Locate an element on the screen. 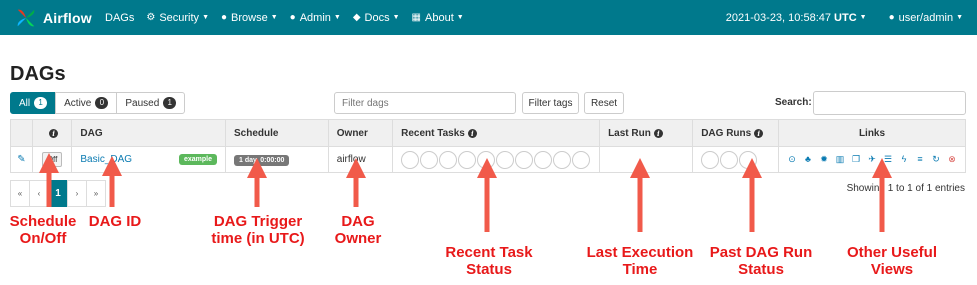 Image resolution: width=977 pixels, height=285 pixels. annotation-last-run: Last Execution Time is located at coordinates (640, 261).